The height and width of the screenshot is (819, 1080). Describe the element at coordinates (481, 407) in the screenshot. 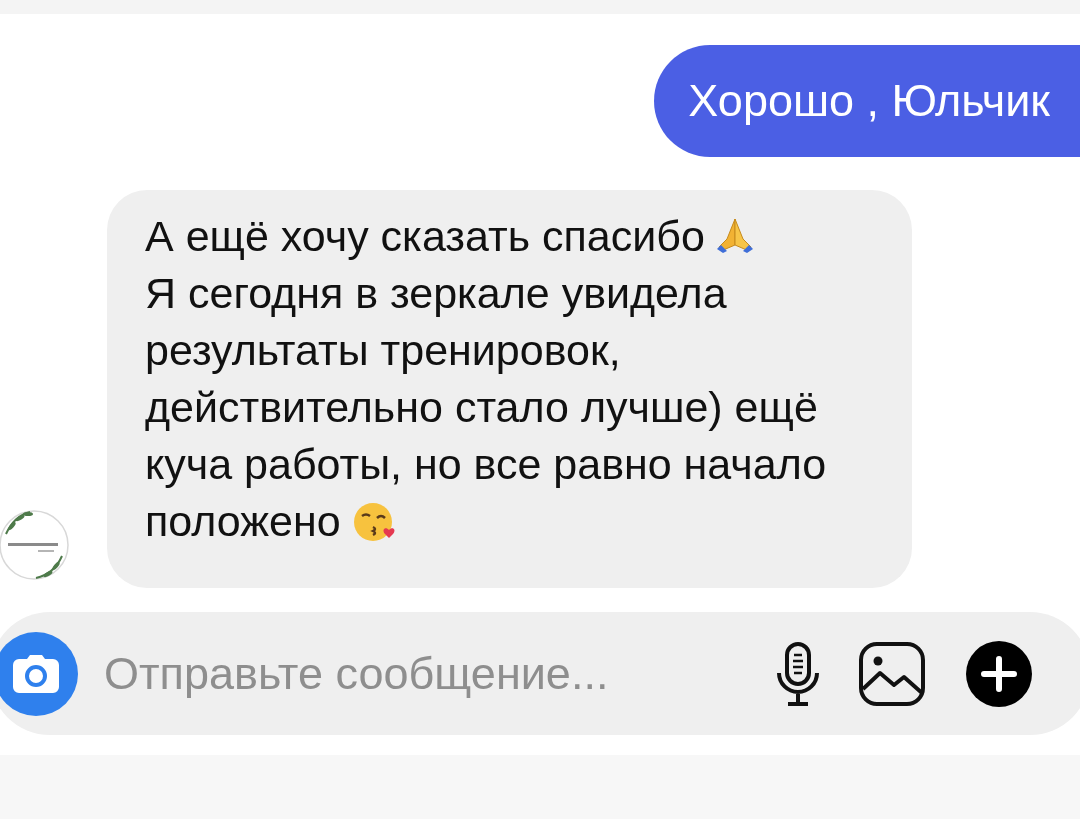

I see `message-text: действительно стало лучше) ещё` at that location.